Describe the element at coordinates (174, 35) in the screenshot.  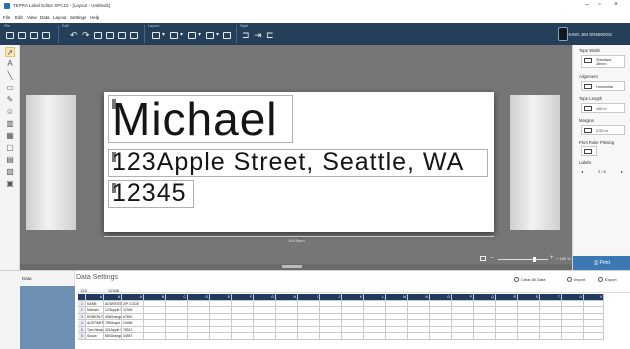
I see `align-icon` at that location.